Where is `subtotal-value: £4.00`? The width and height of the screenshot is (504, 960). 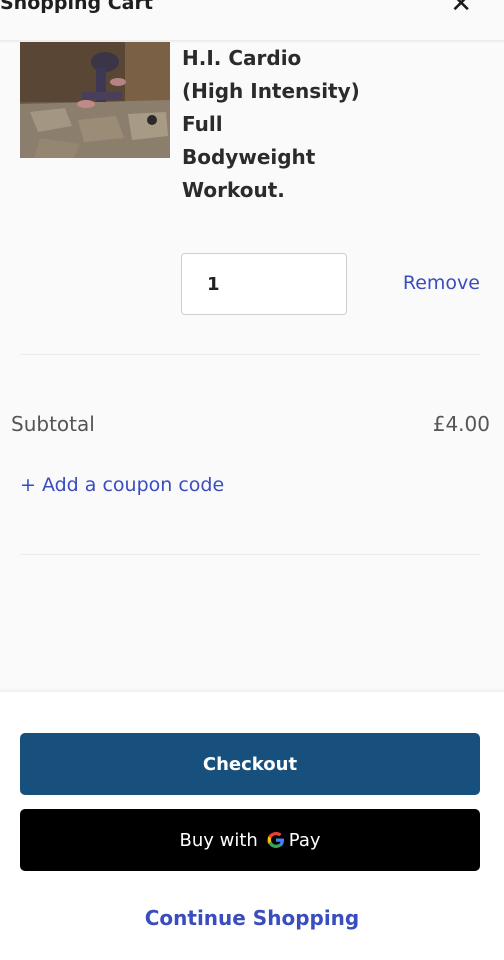
subtotal-value: £4.00 is located at coordinates (461, 424).